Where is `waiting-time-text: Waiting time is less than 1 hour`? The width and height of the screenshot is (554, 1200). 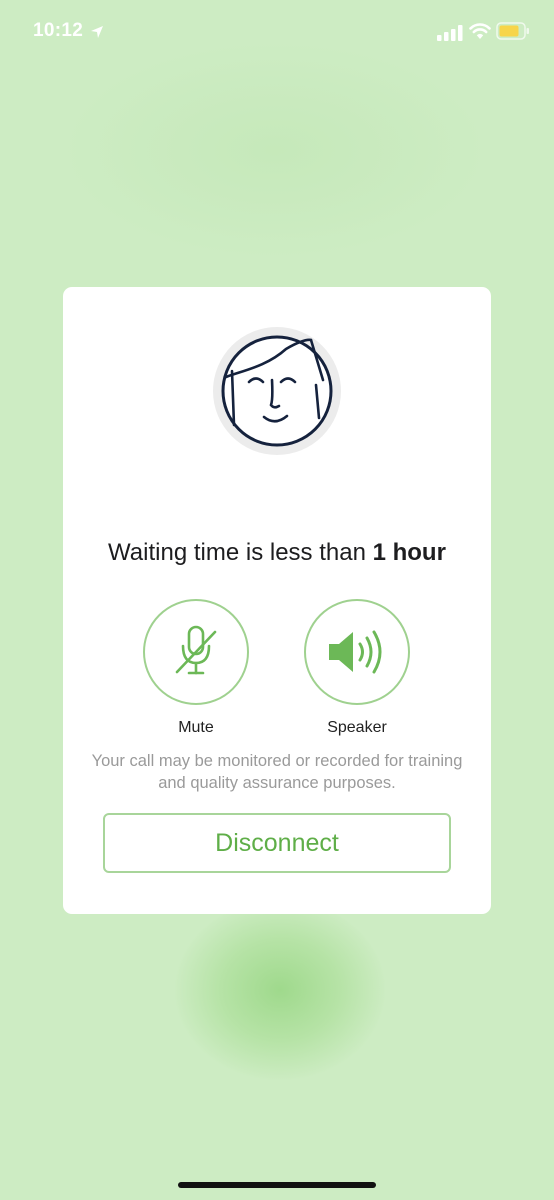
waiting-time-text: Waiting time is less than 1 hour is located at coordinates (277, 553).